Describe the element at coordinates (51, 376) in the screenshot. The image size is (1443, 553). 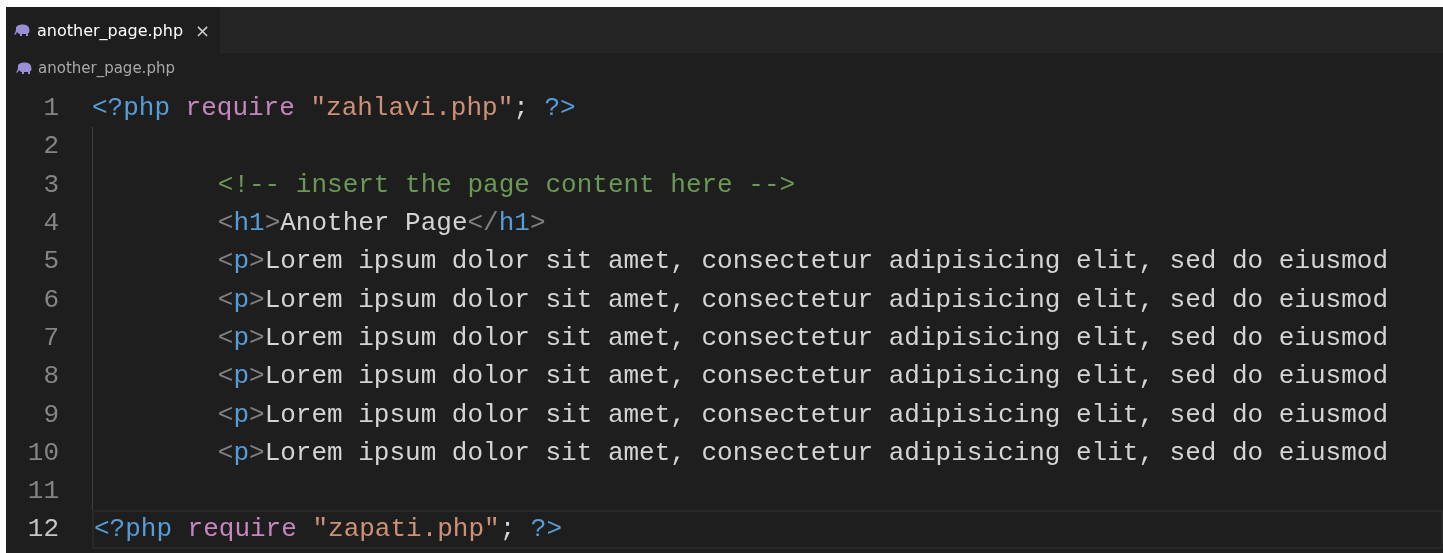
I see `line-number: 8` at that location.